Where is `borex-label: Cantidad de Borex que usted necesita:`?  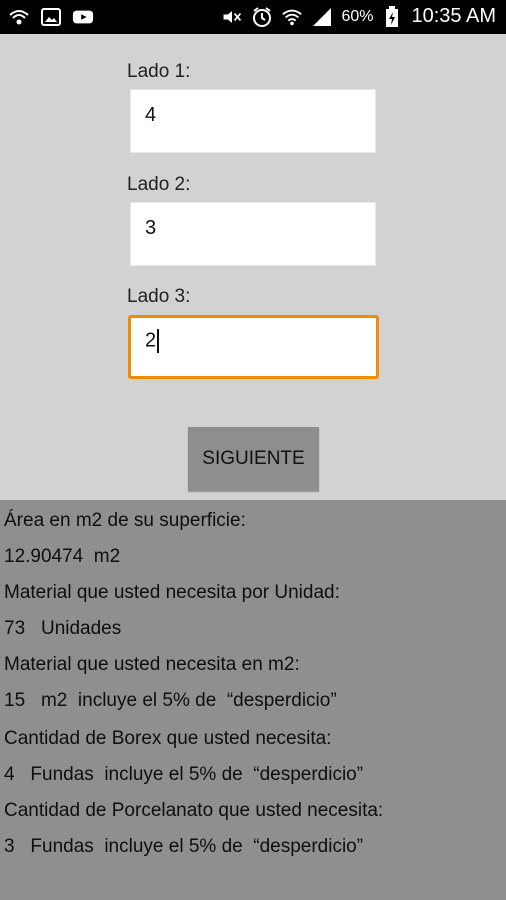 borex-label: Cantidad de Borex que usted necesita: is located at coordinates (168, 738).